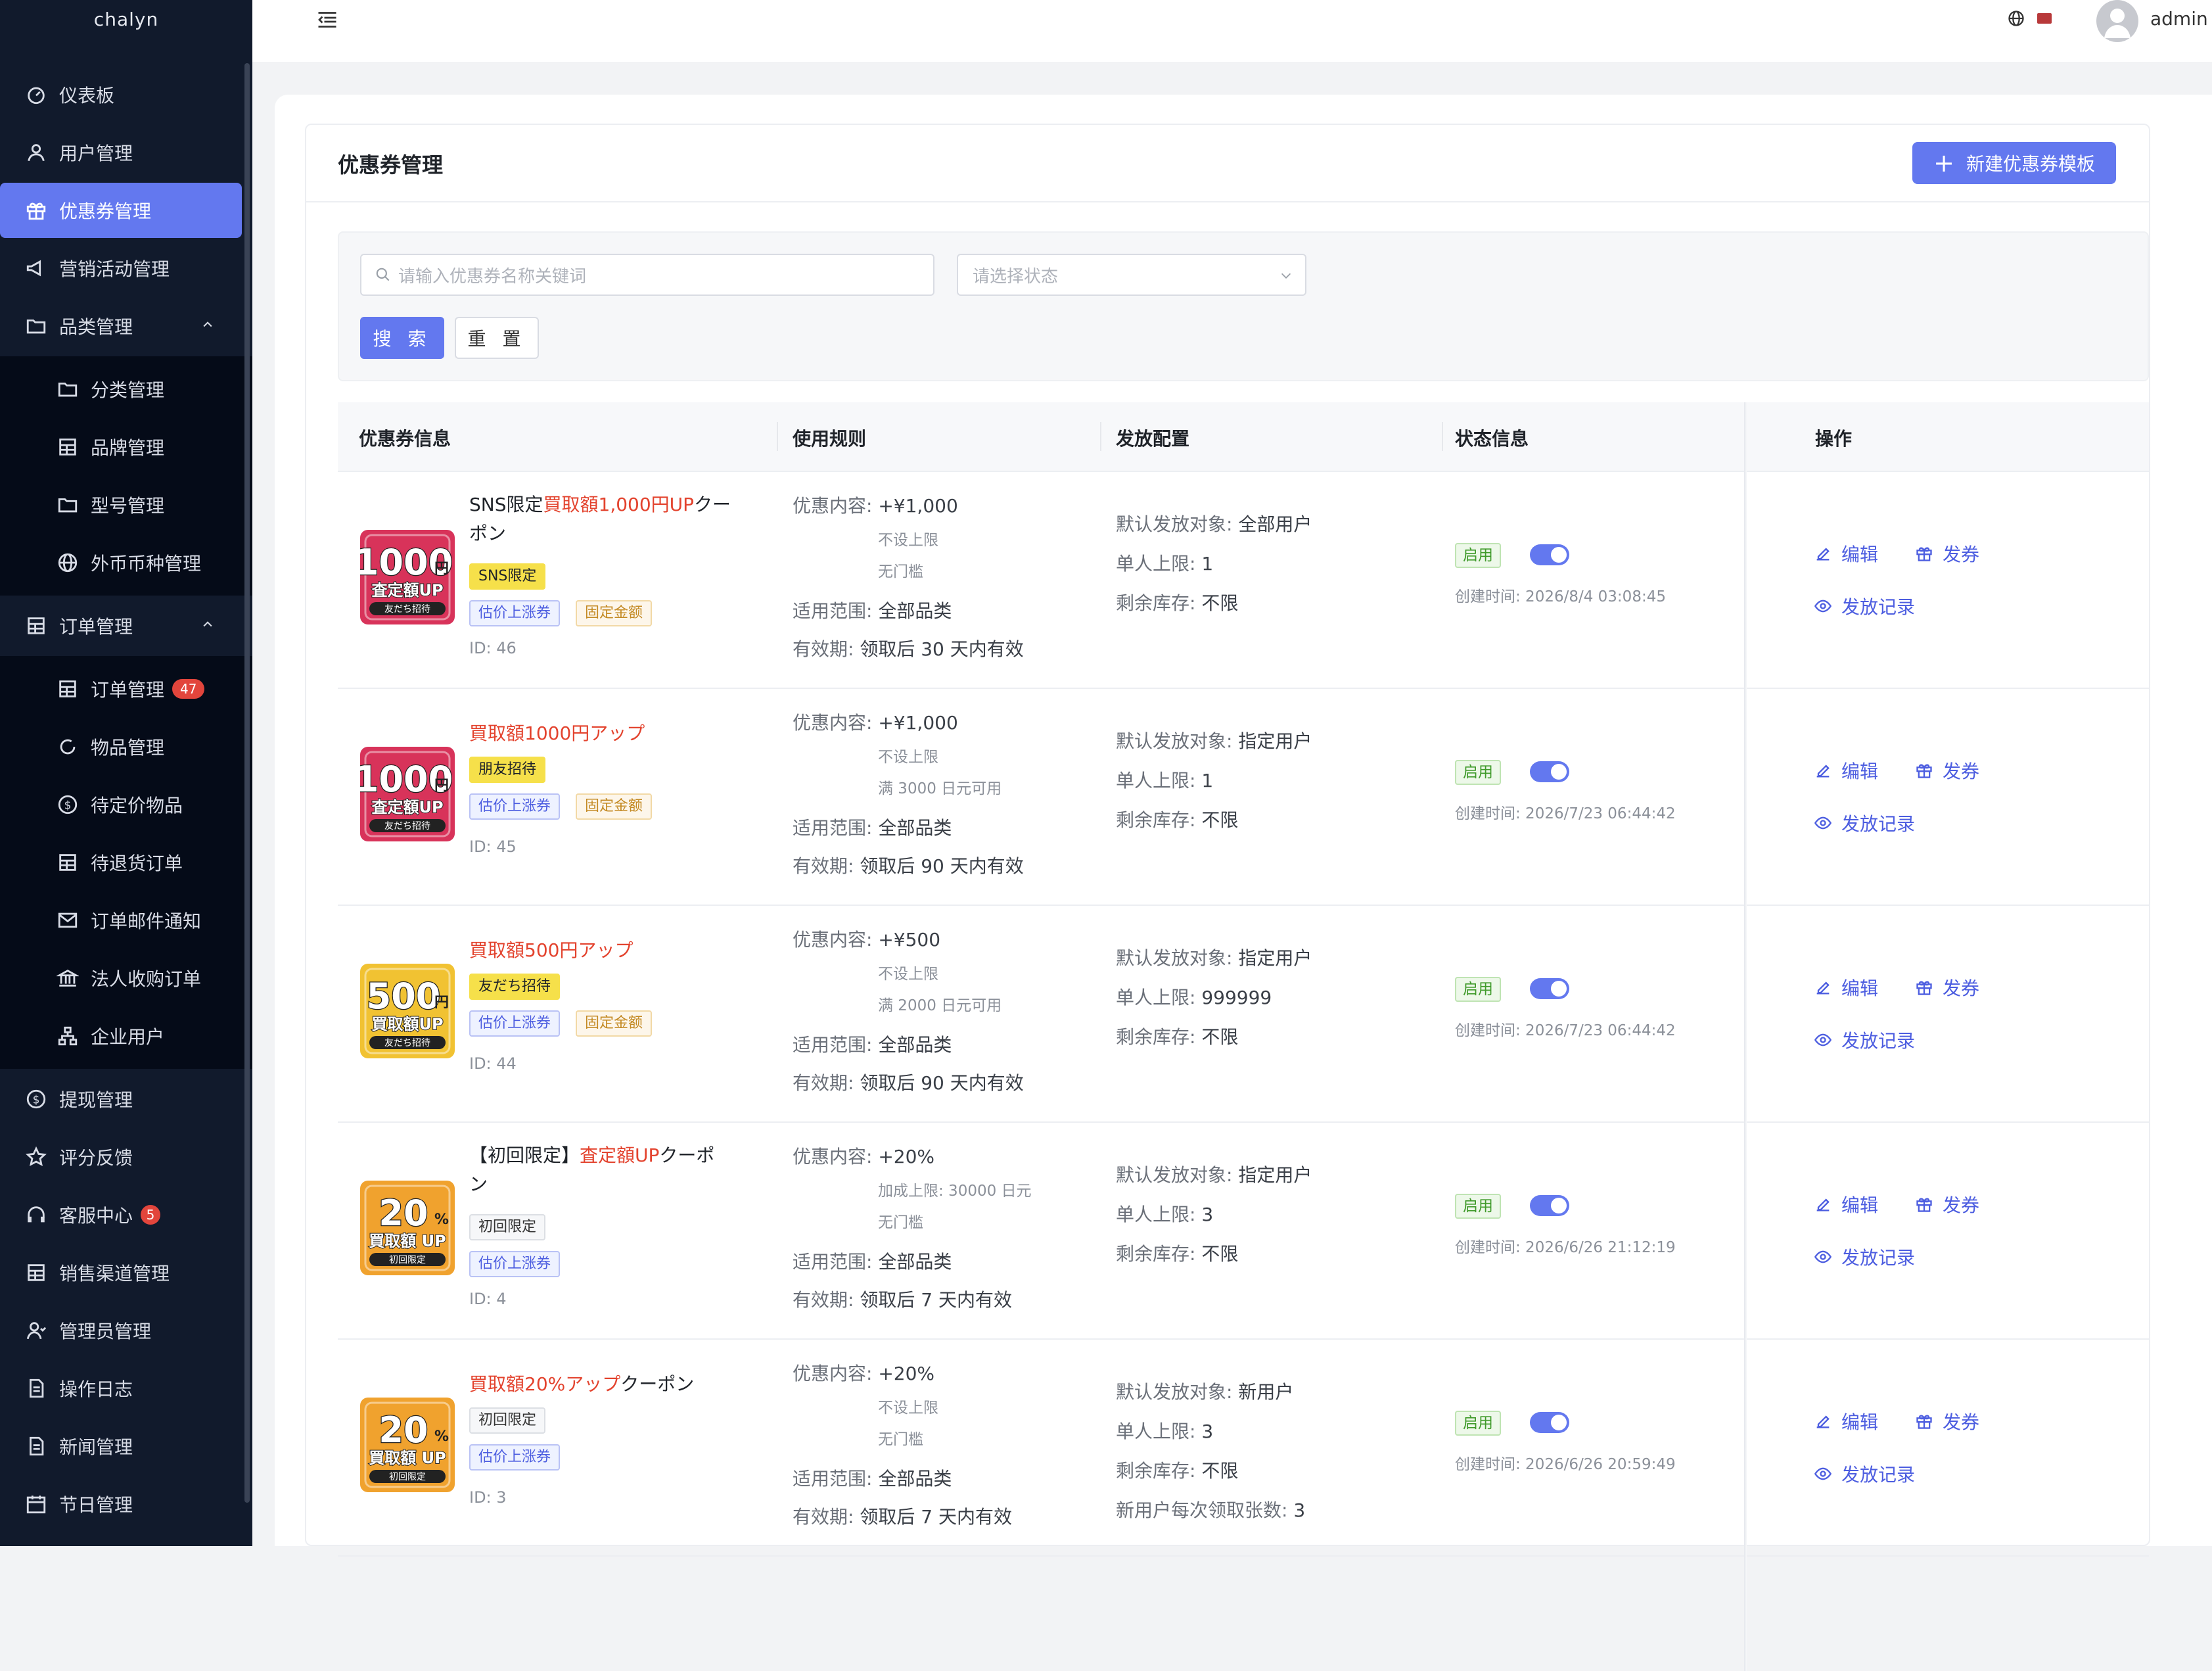 This screenshot has width=2212, height=1671. I want to click on coupon-tags: SNS限定 估价上涨券 固定金额, so click(568, 595).